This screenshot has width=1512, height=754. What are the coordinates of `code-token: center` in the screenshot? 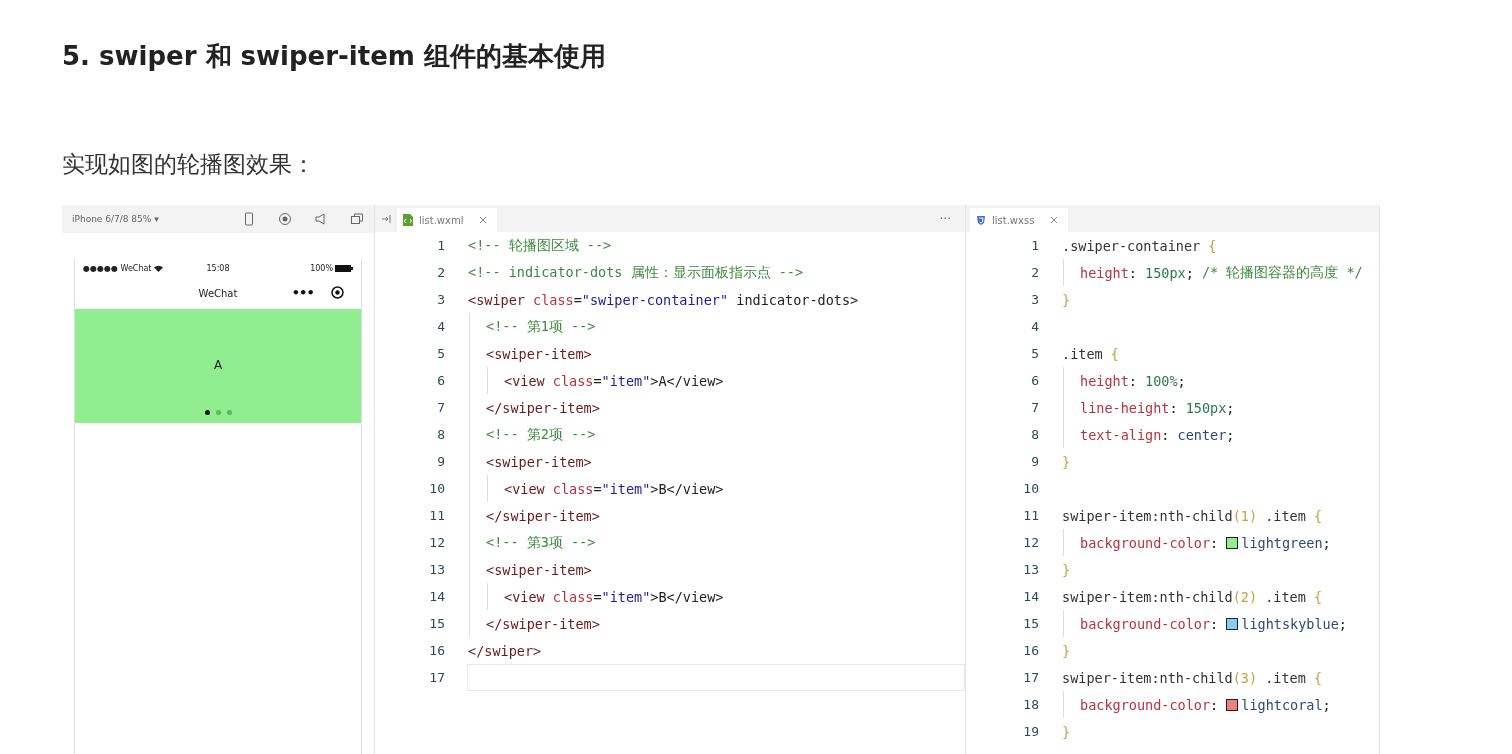 It's located at (1202, 434).